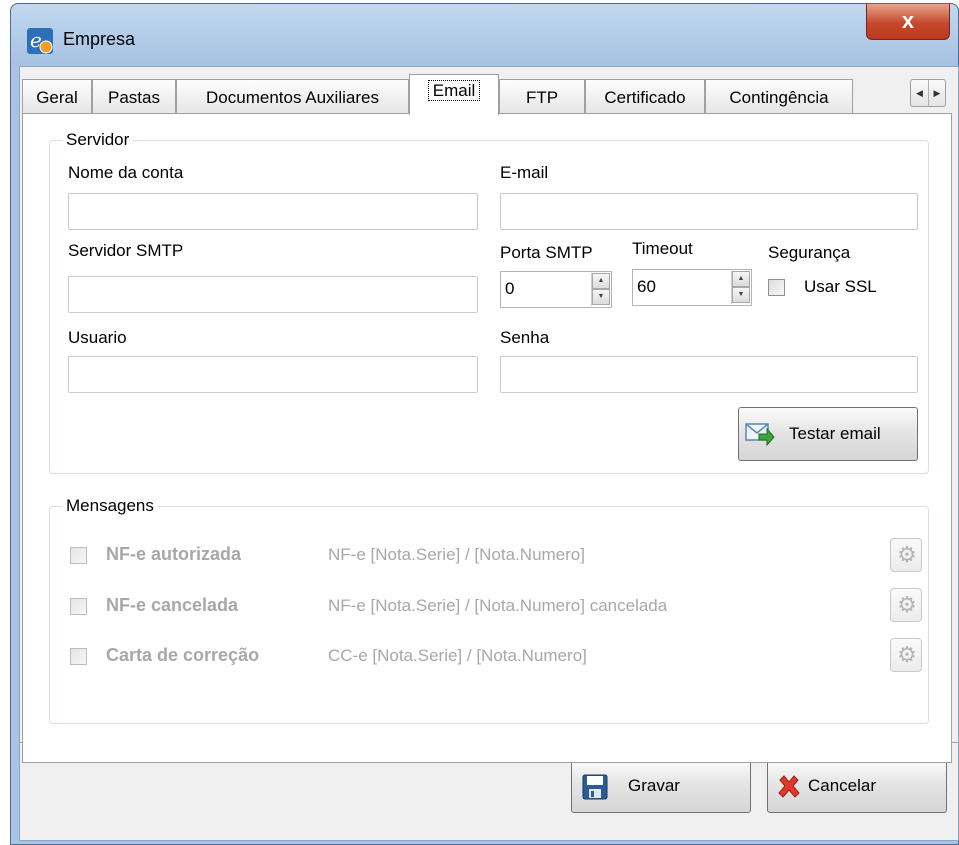  What do you see at coordinates (172, 605) in the screenshot?
I see `nfe-cancelada-label: NF-e cancelada` at bounding box center [172, 605].